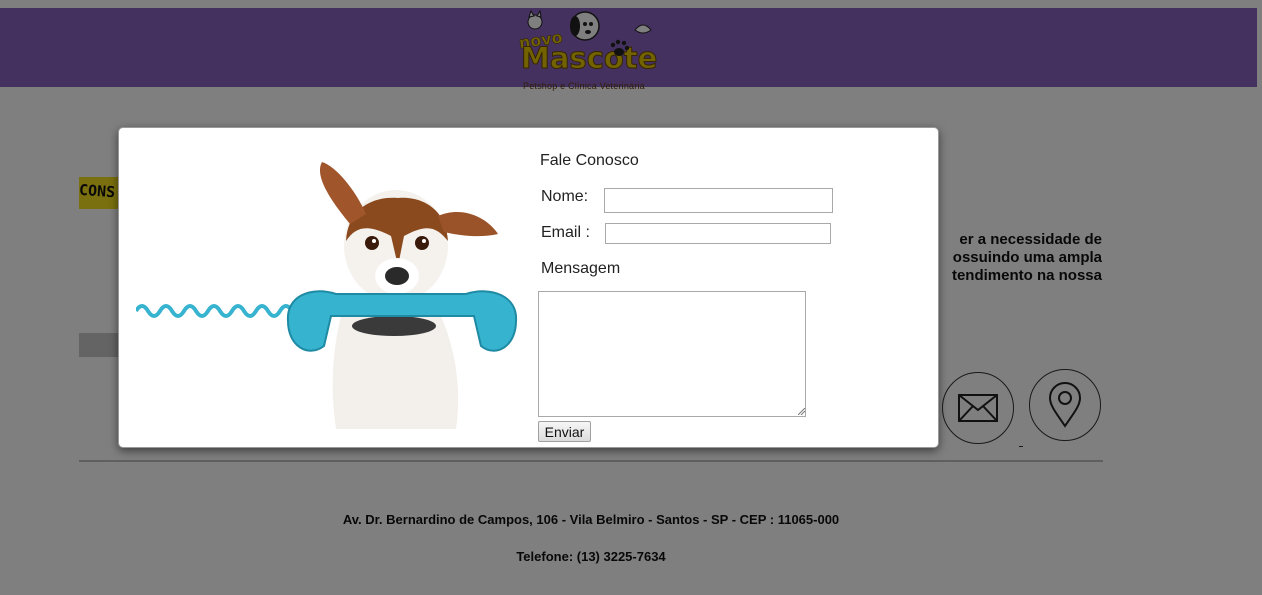  What do you see at coordinates (581, 268) in the screenshot?
I see `mensagem-label: Mensagem` at bounding box center [581, 268].